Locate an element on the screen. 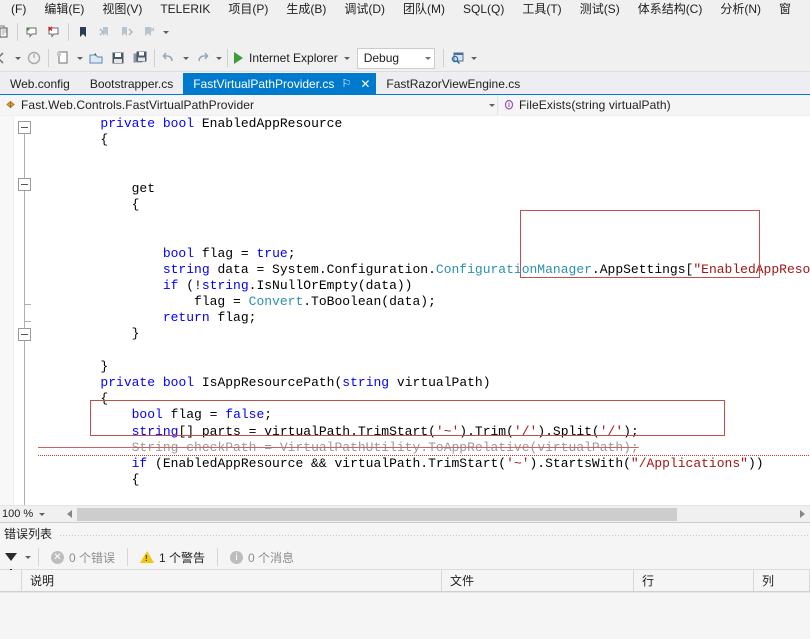 This screenshot has width=810, height=639. clear-bookmarks-icon is located at coordinates (149, 32).